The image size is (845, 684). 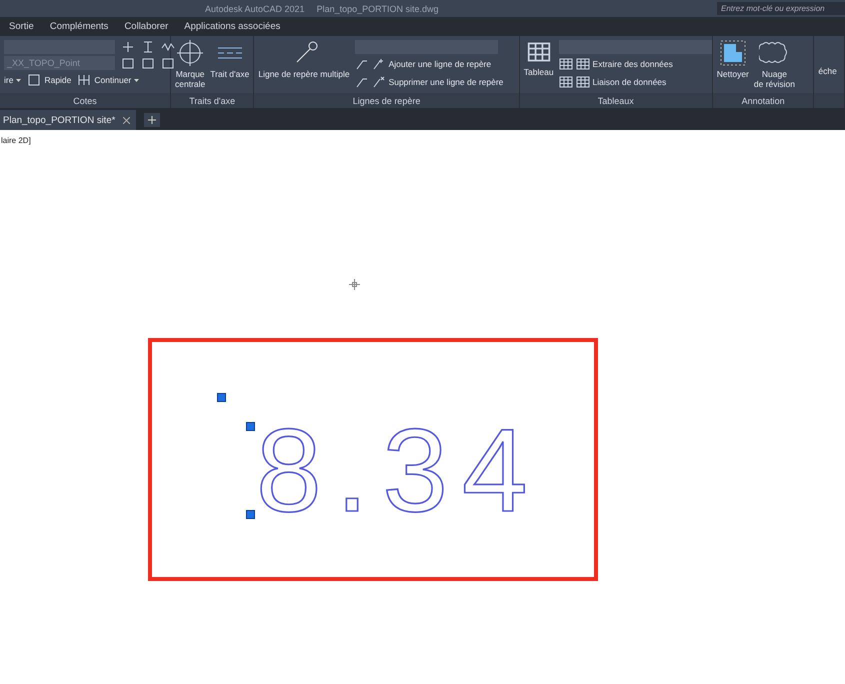 I want to click on new-tab-button, so click(x=152, y=120).